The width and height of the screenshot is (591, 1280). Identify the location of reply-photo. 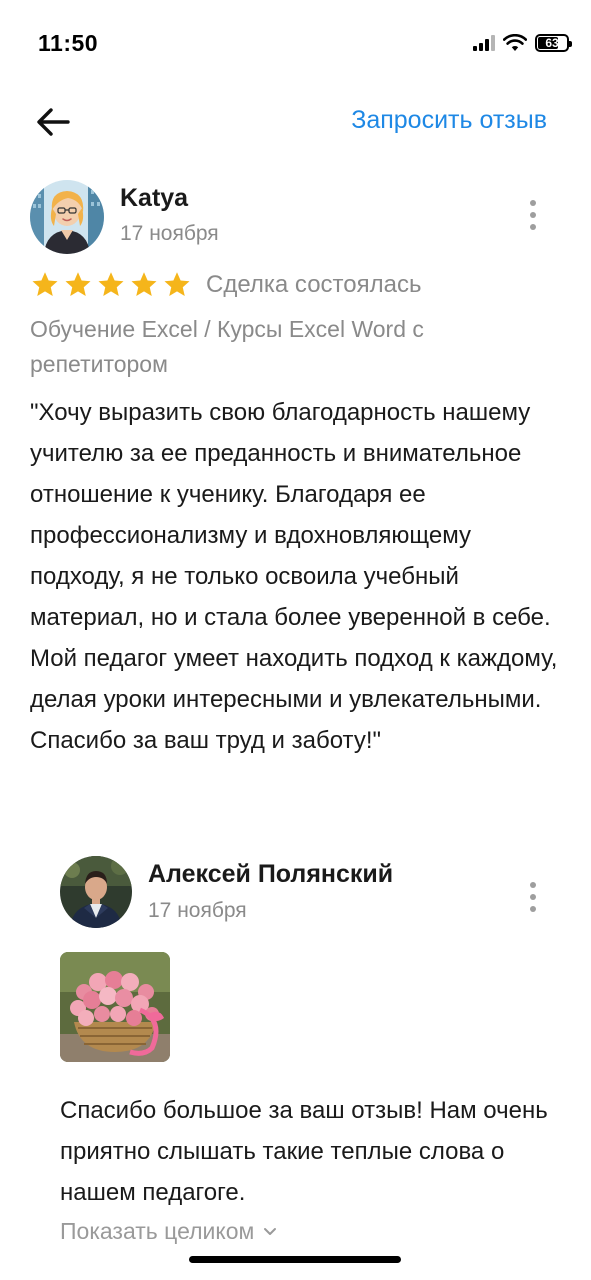
(115, 1007).